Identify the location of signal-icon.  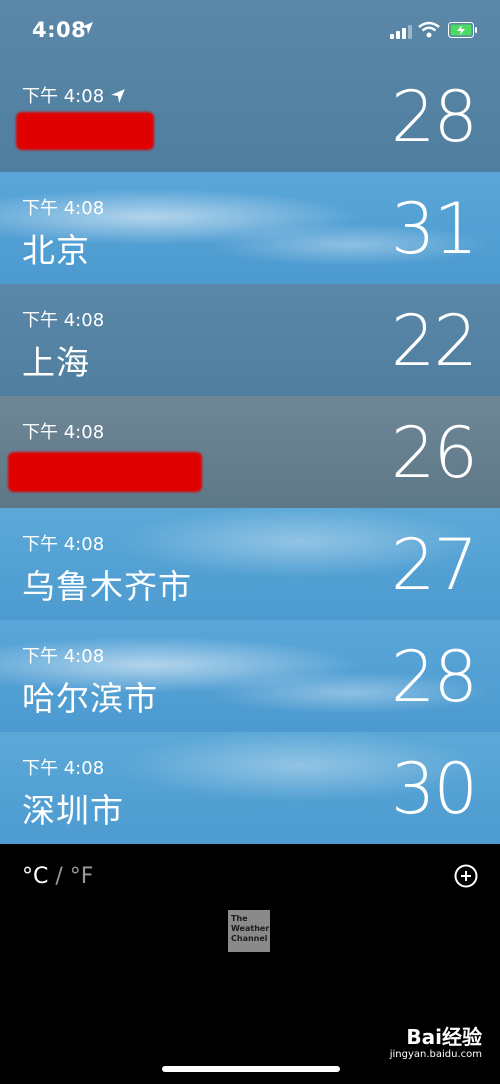
(401, 33).